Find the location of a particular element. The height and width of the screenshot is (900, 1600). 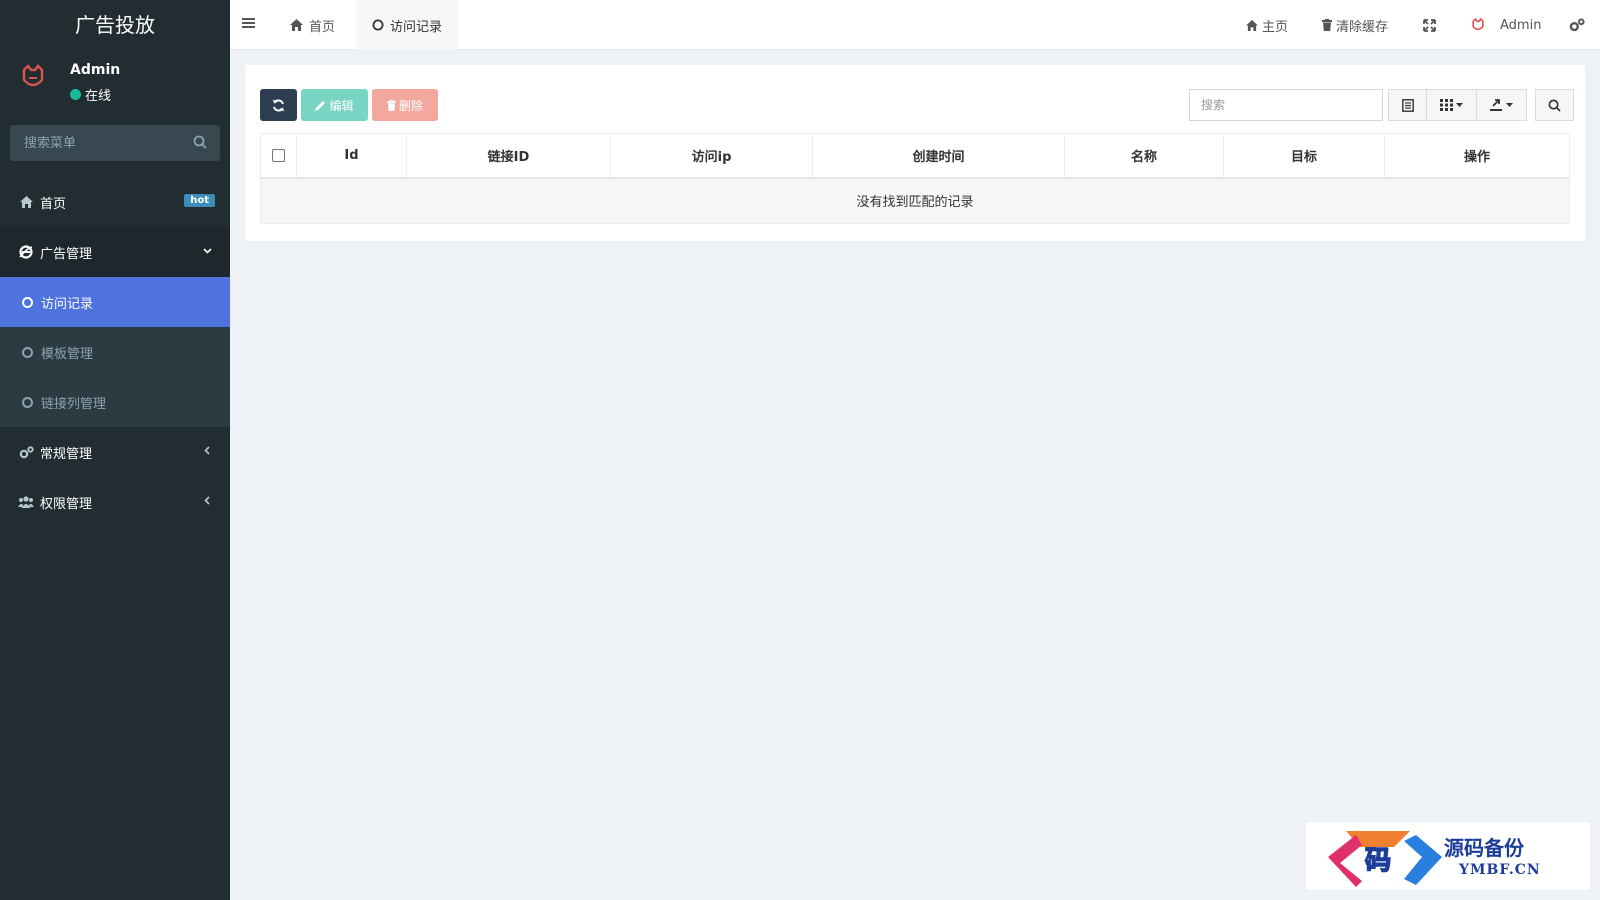

table-search-input is located at coordinates (1286, 105).